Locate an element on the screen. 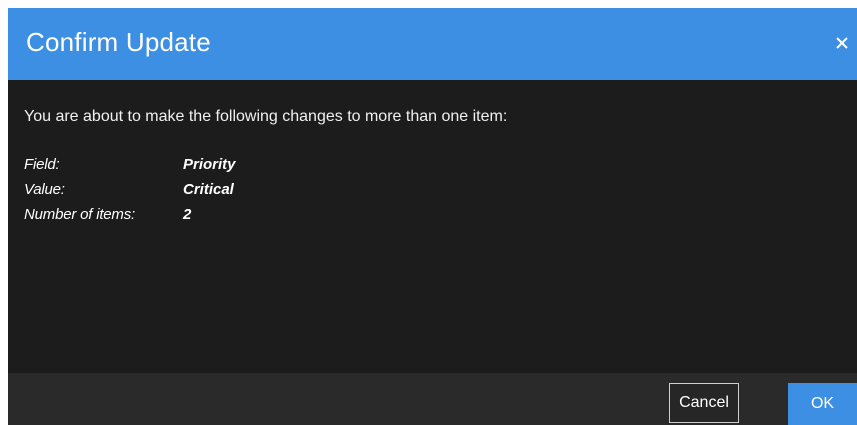 This screenshot has height=425, width=857. number-of-items-label: Number of items: is located at coordinates (79, 214).